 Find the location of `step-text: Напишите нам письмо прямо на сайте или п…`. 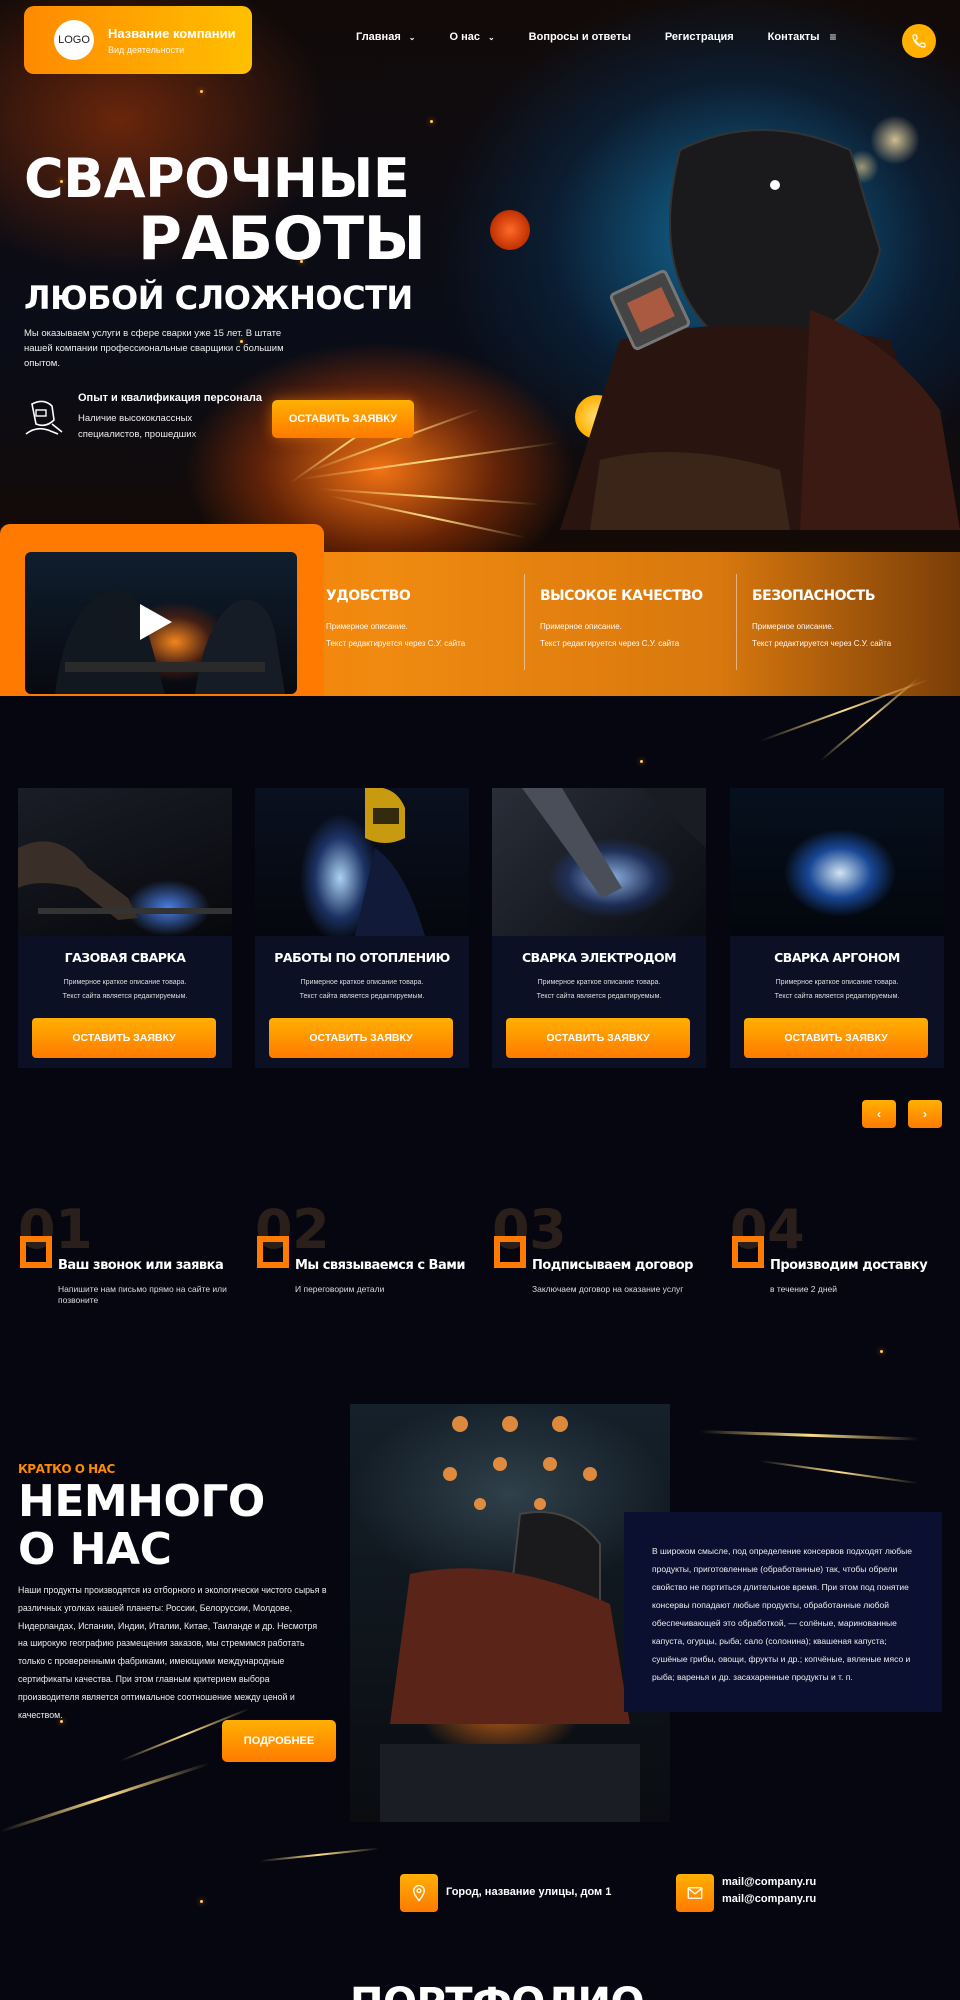

step-text: Напишите нам письмо прямо на сайте или п… is located at coordinates (142, 1294).